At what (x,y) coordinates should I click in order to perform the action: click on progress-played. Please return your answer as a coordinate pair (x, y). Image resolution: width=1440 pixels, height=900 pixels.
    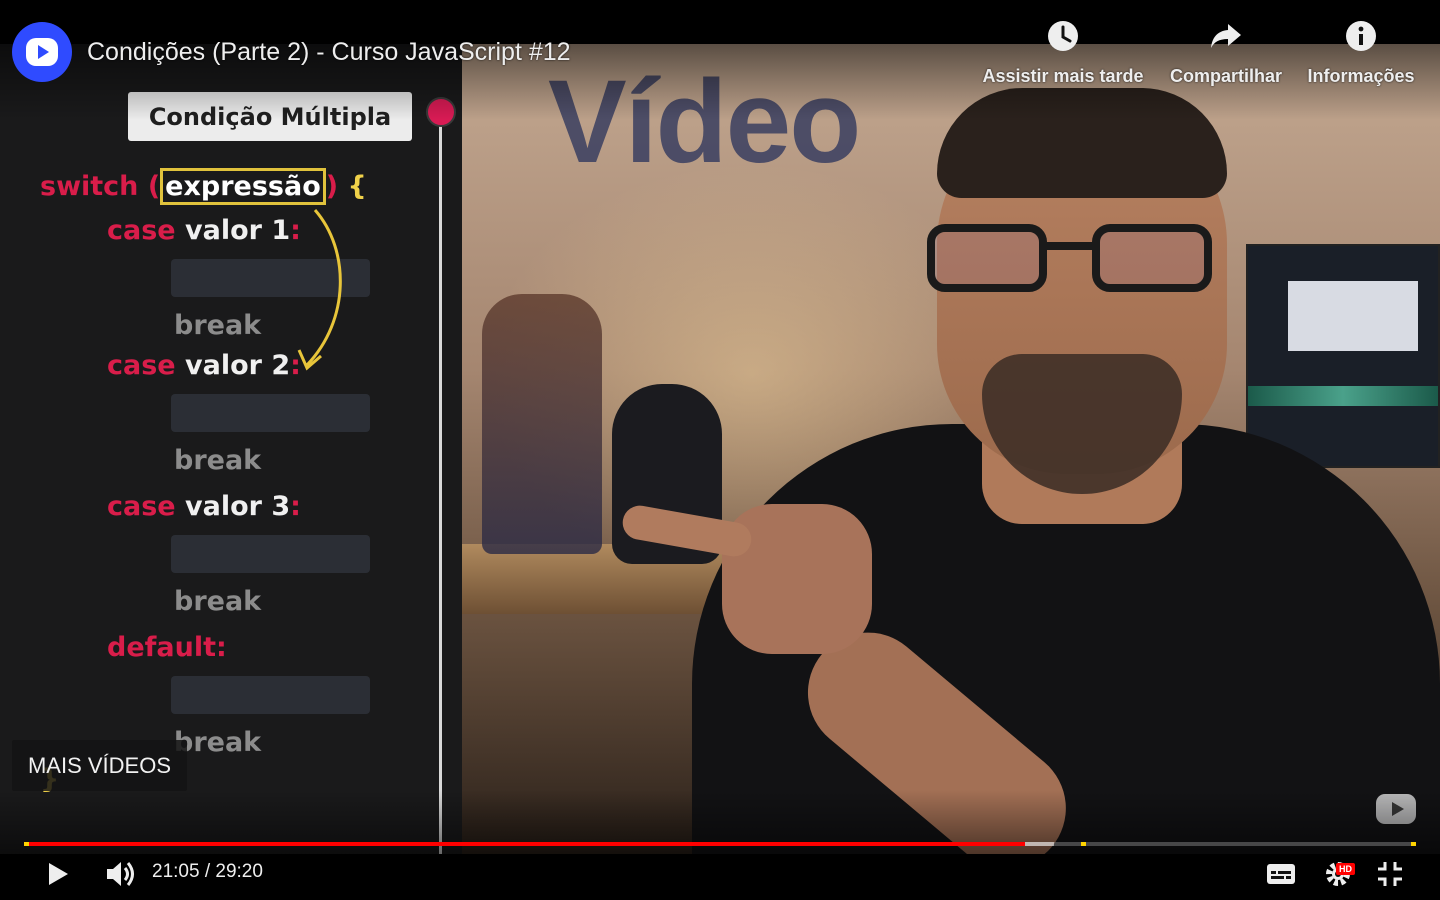
    Looking at the image, I should click on (524, 844).